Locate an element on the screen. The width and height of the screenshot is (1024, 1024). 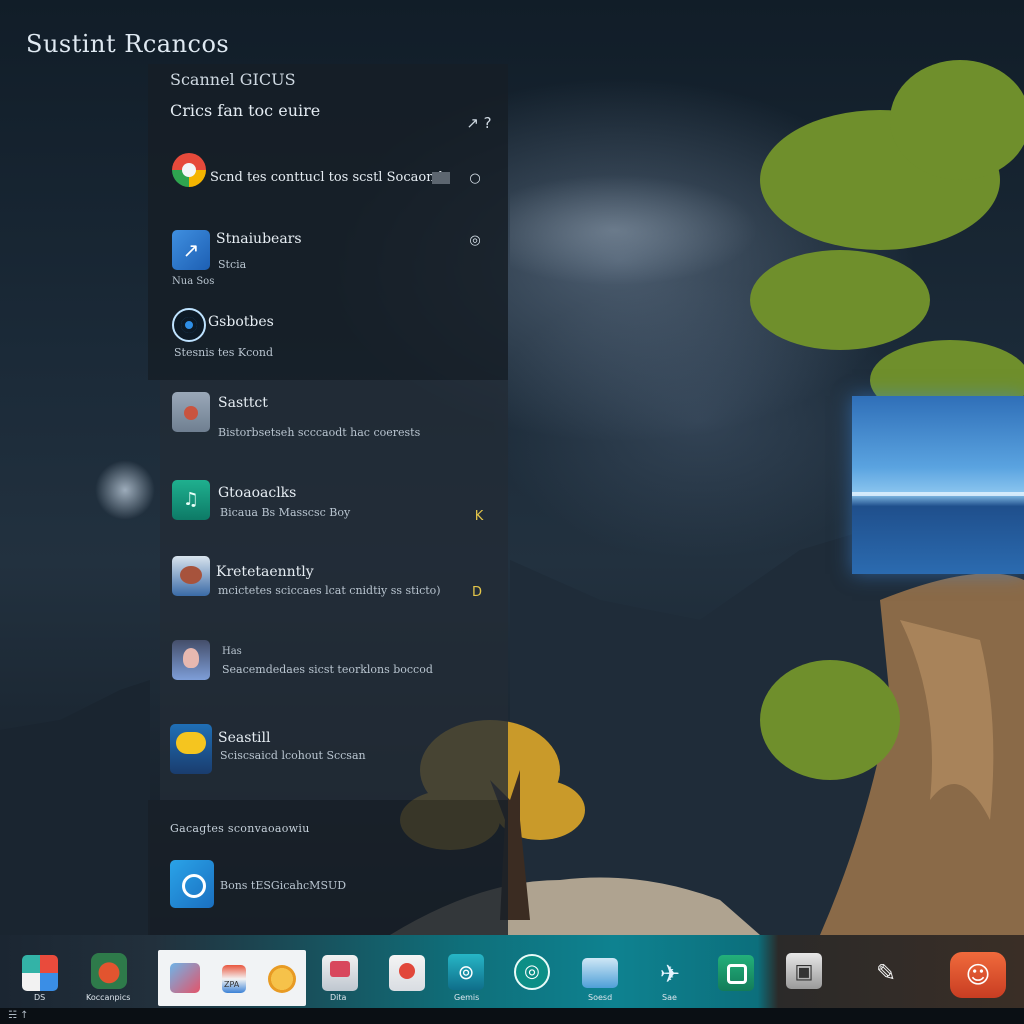
item-action-button: D is located at coordinates (477, 593).